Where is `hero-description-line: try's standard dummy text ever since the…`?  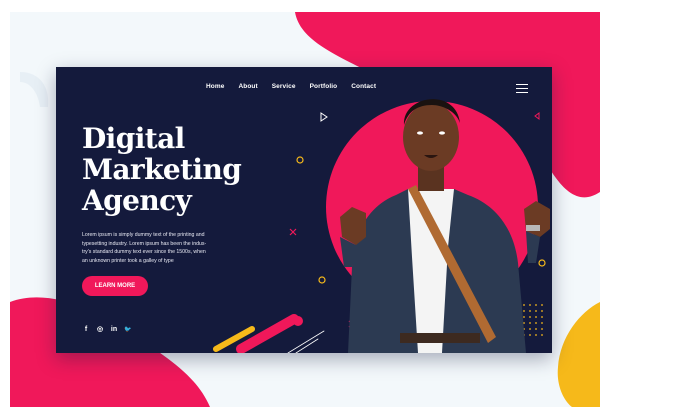
hero-description-line: try's standard dummy text ever since the… is located at coordinates (144, 252).